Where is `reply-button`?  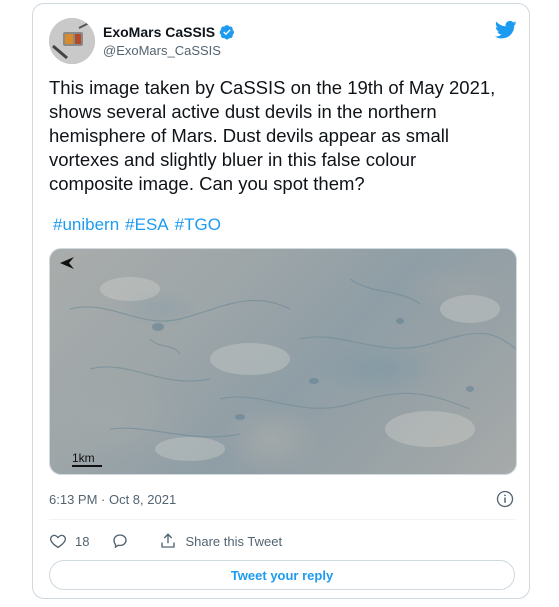
reply-button is located at coordinates (124, 541).